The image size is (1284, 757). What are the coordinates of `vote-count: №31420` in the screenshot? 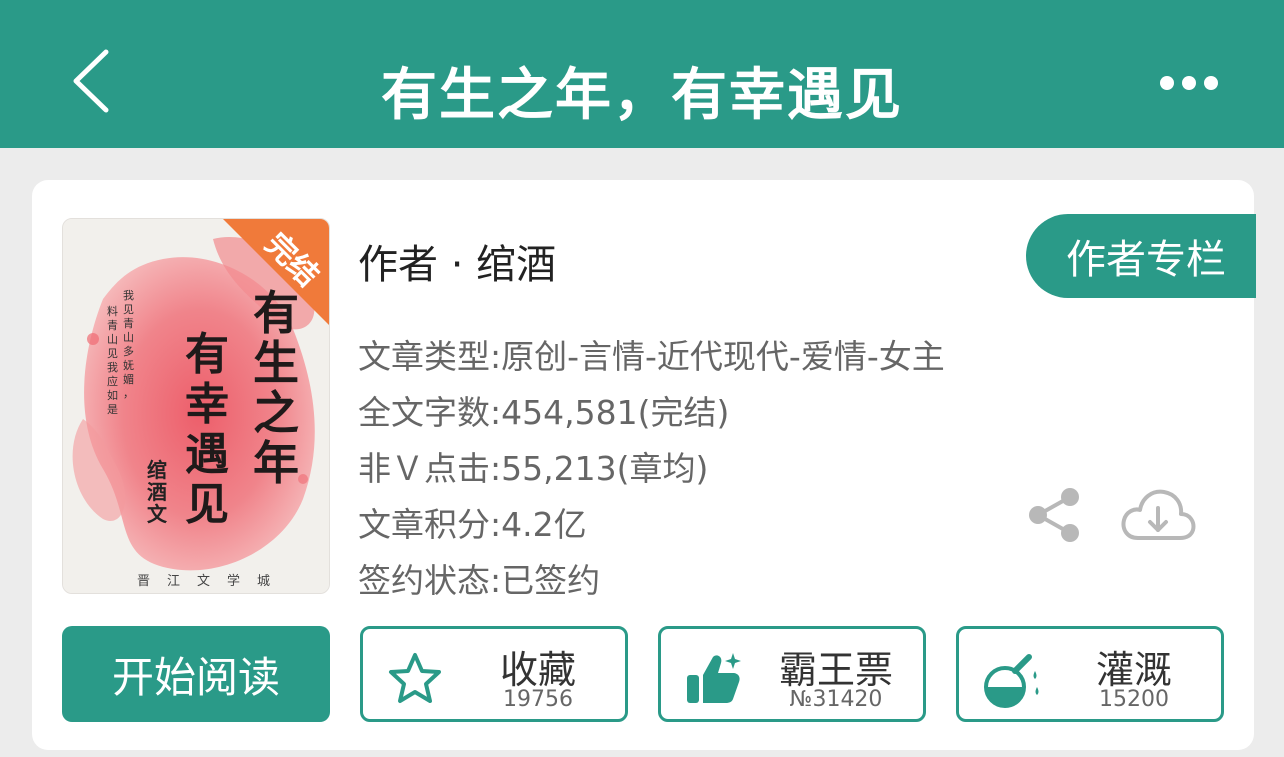 It's located at (836, 699).